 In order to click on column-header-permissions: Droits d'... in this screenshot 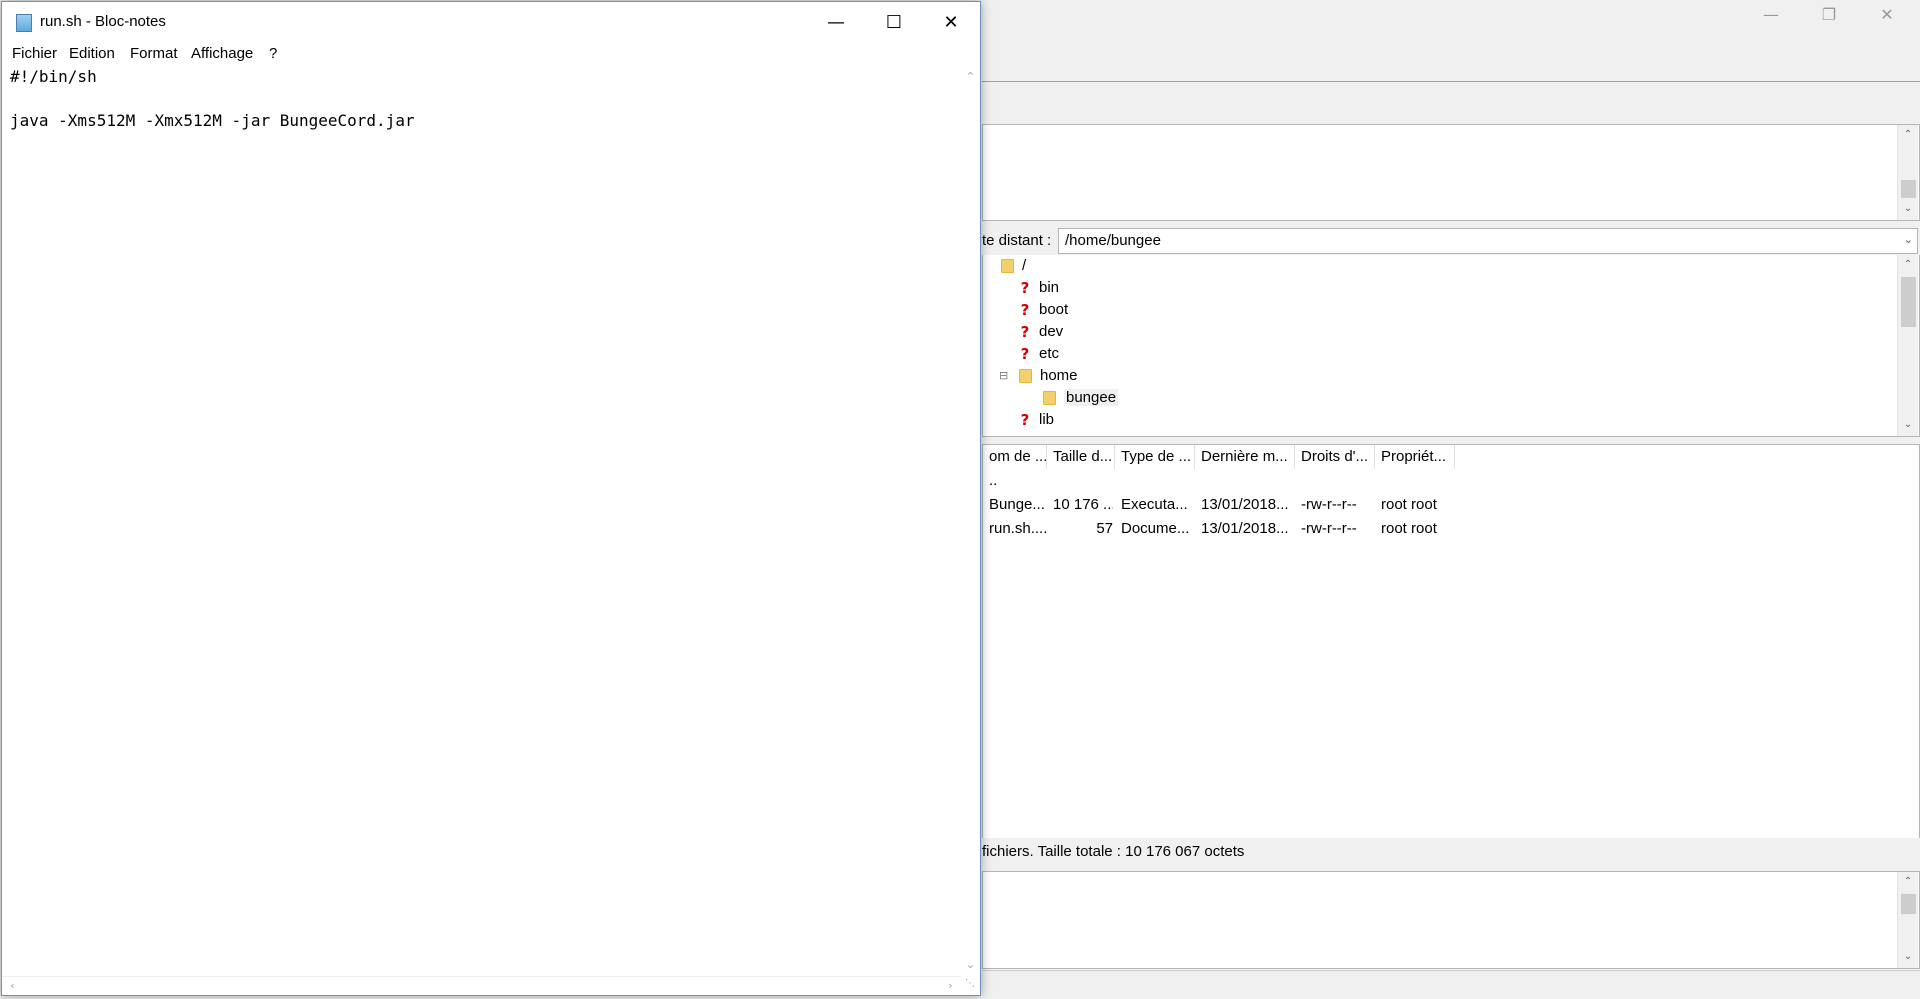, I will do `click(1335, 457)`.